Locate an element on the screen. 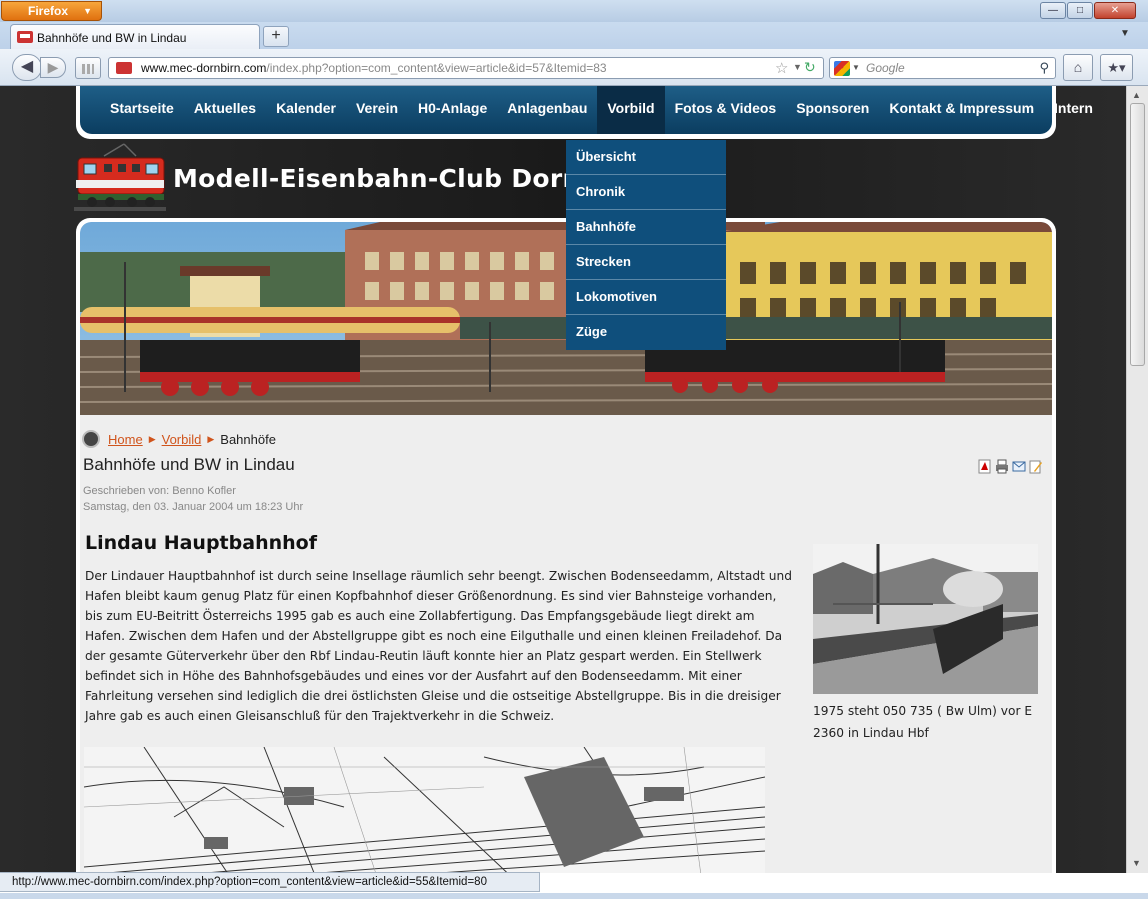  breadcrumb-home-link: Home is located at coordinates (125, 439).